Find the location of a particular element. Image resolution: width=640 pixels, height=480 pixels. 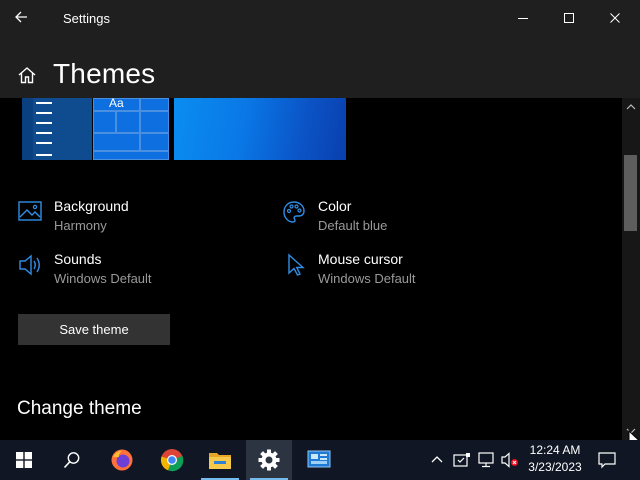

theme-preview-tiles: Aa is located at coordinates (131, 129).